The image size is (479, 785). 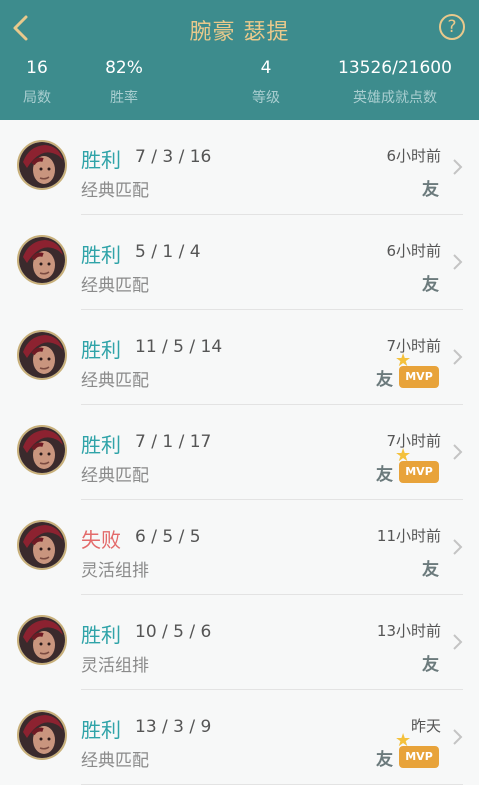 What do you see at coordinates (124, 98) in the screenshot?
I see `stat-label: 胜率` at bounding box center [124, 98].